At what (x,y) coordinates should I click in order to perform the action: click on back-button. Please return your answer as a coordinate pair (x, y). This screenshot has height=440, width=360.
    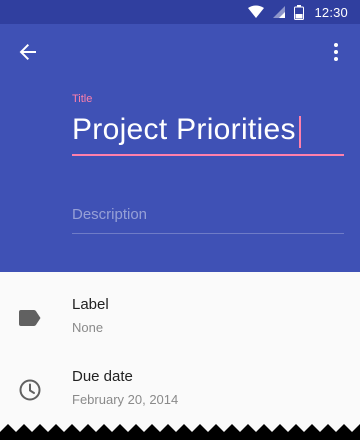
    Looking at the image, I should click on (28, 52).